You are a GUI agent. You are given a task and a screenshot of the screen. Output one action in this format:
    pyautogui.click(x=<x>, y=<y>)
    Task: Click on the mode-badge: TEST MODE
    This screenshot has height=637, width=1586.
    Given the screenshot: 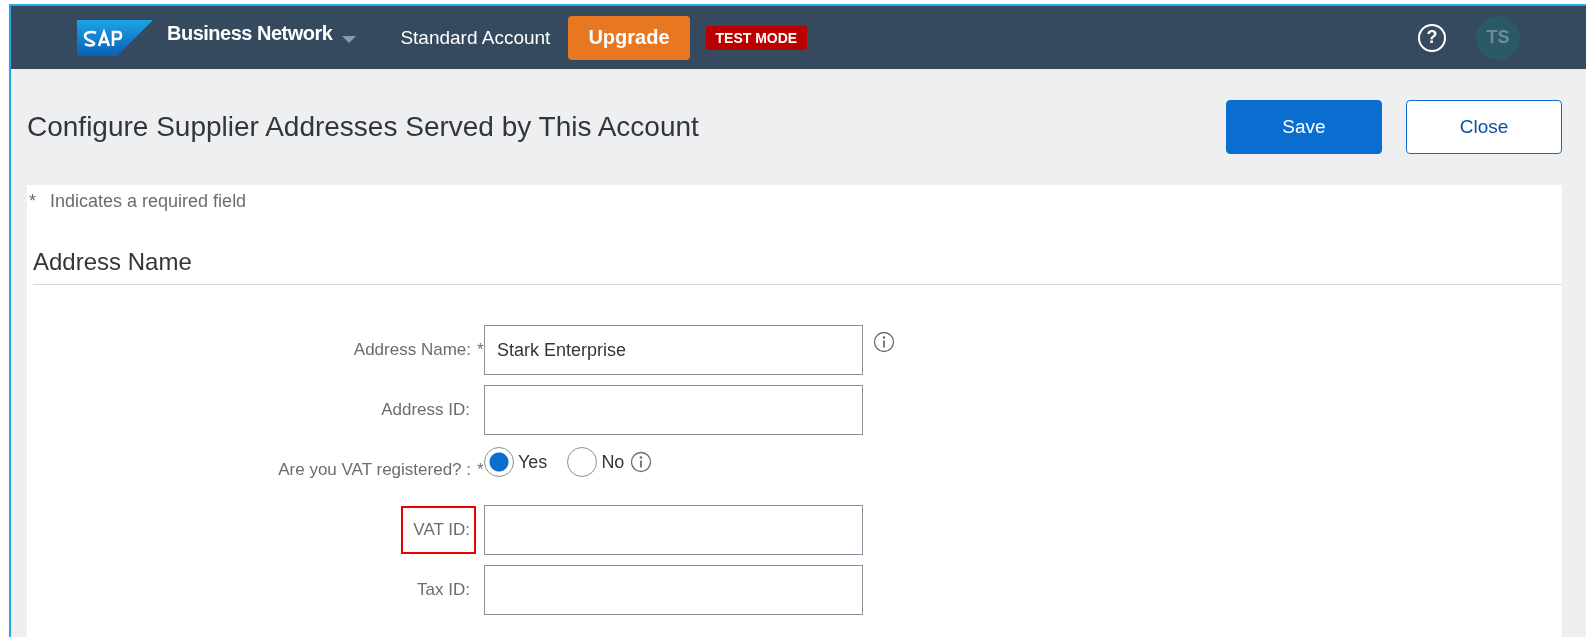 What is the action you would take?
    pyautogui.click(x=756, y=37)
    